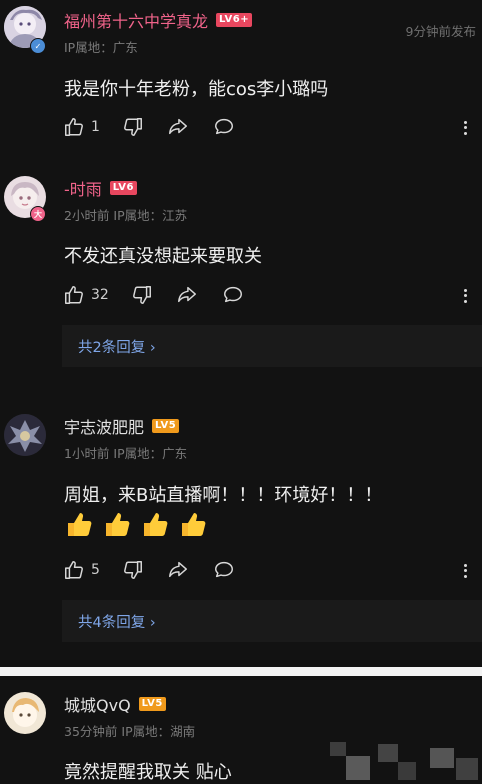  Describe the element at coordinates (38, 46) in the screenshot. I see `verified-badge-icon: ✓` at that location.